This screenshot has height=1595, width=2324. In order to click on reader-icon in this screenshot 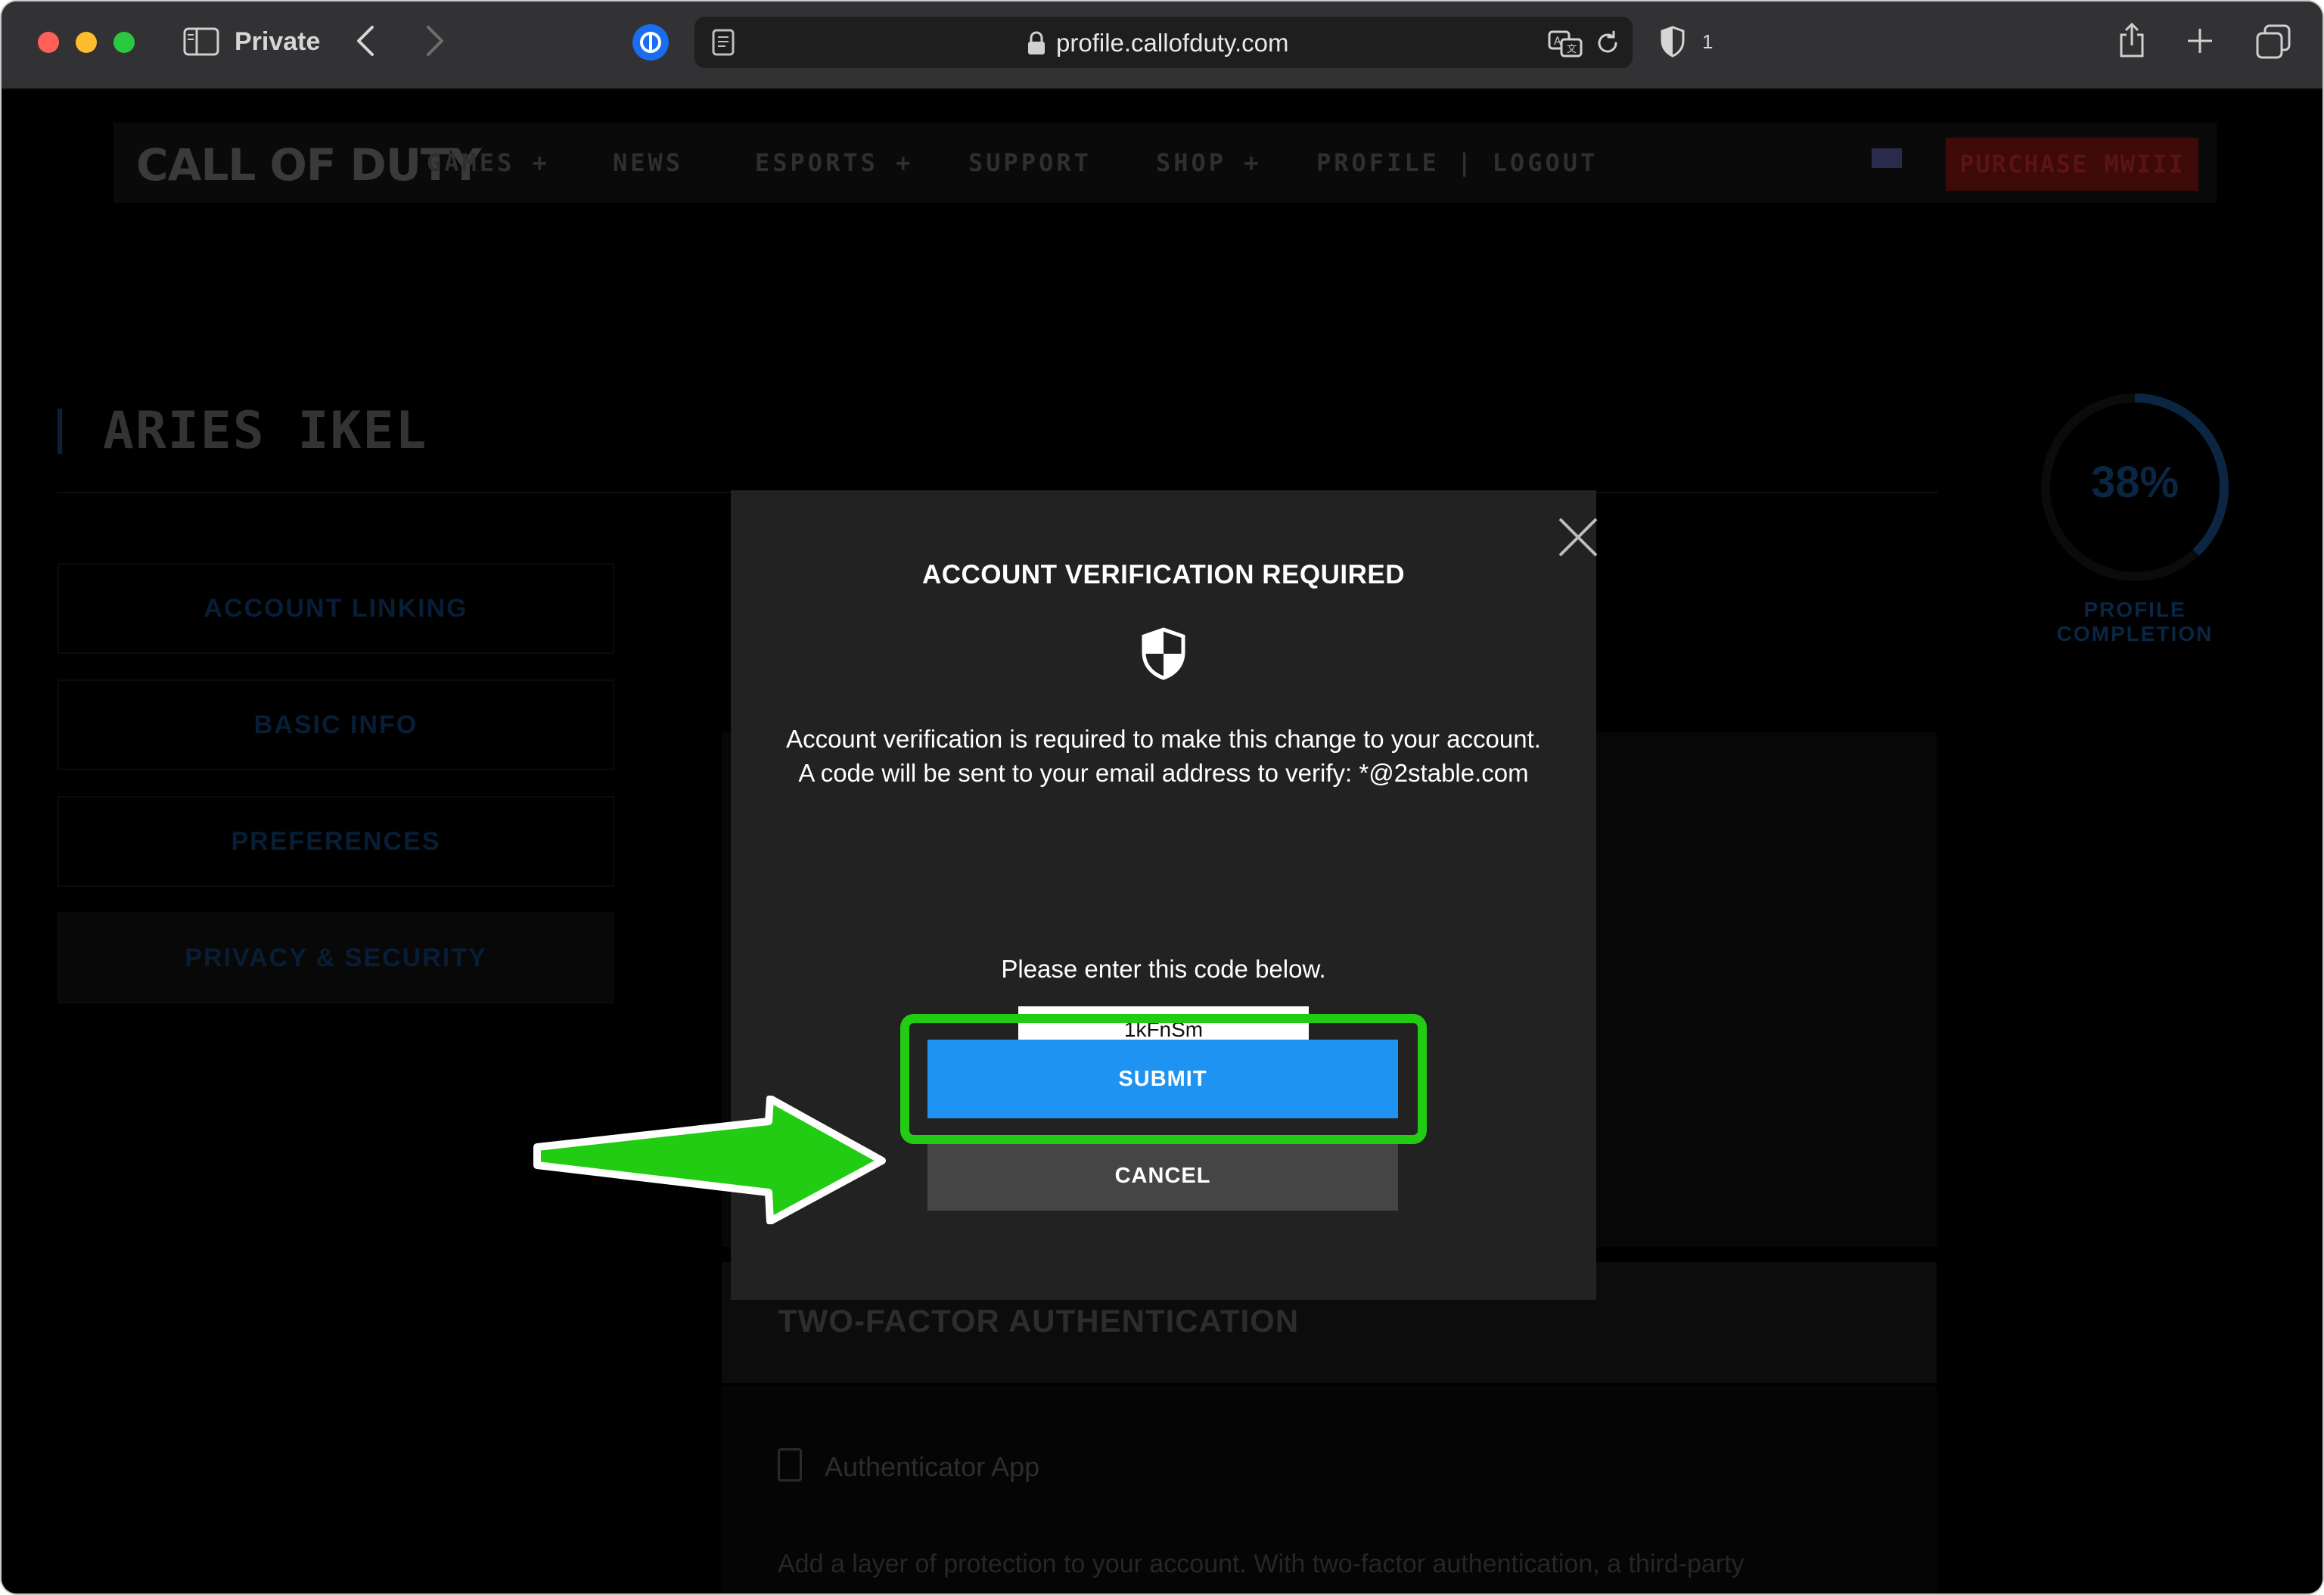, I will do `click(723, 42)`.